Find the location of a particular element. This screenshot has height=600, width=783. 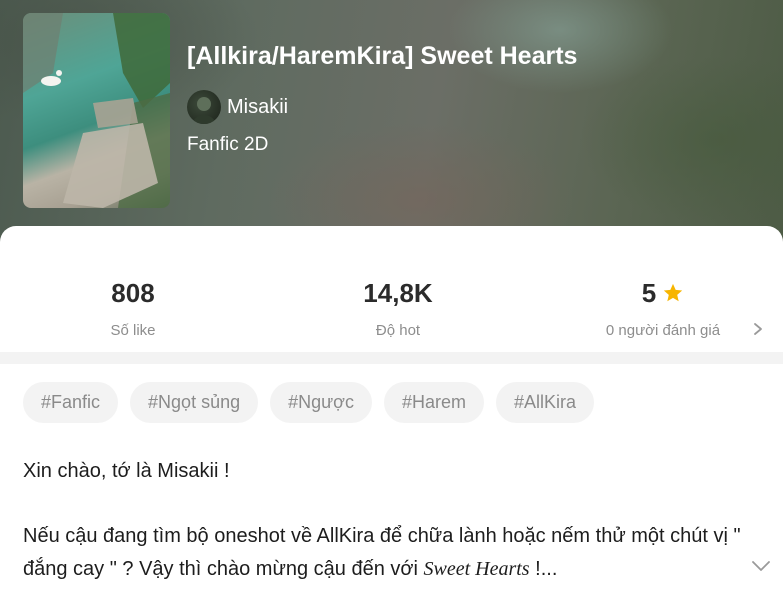

author-link: Misakii is located at coordinates (237, 107).